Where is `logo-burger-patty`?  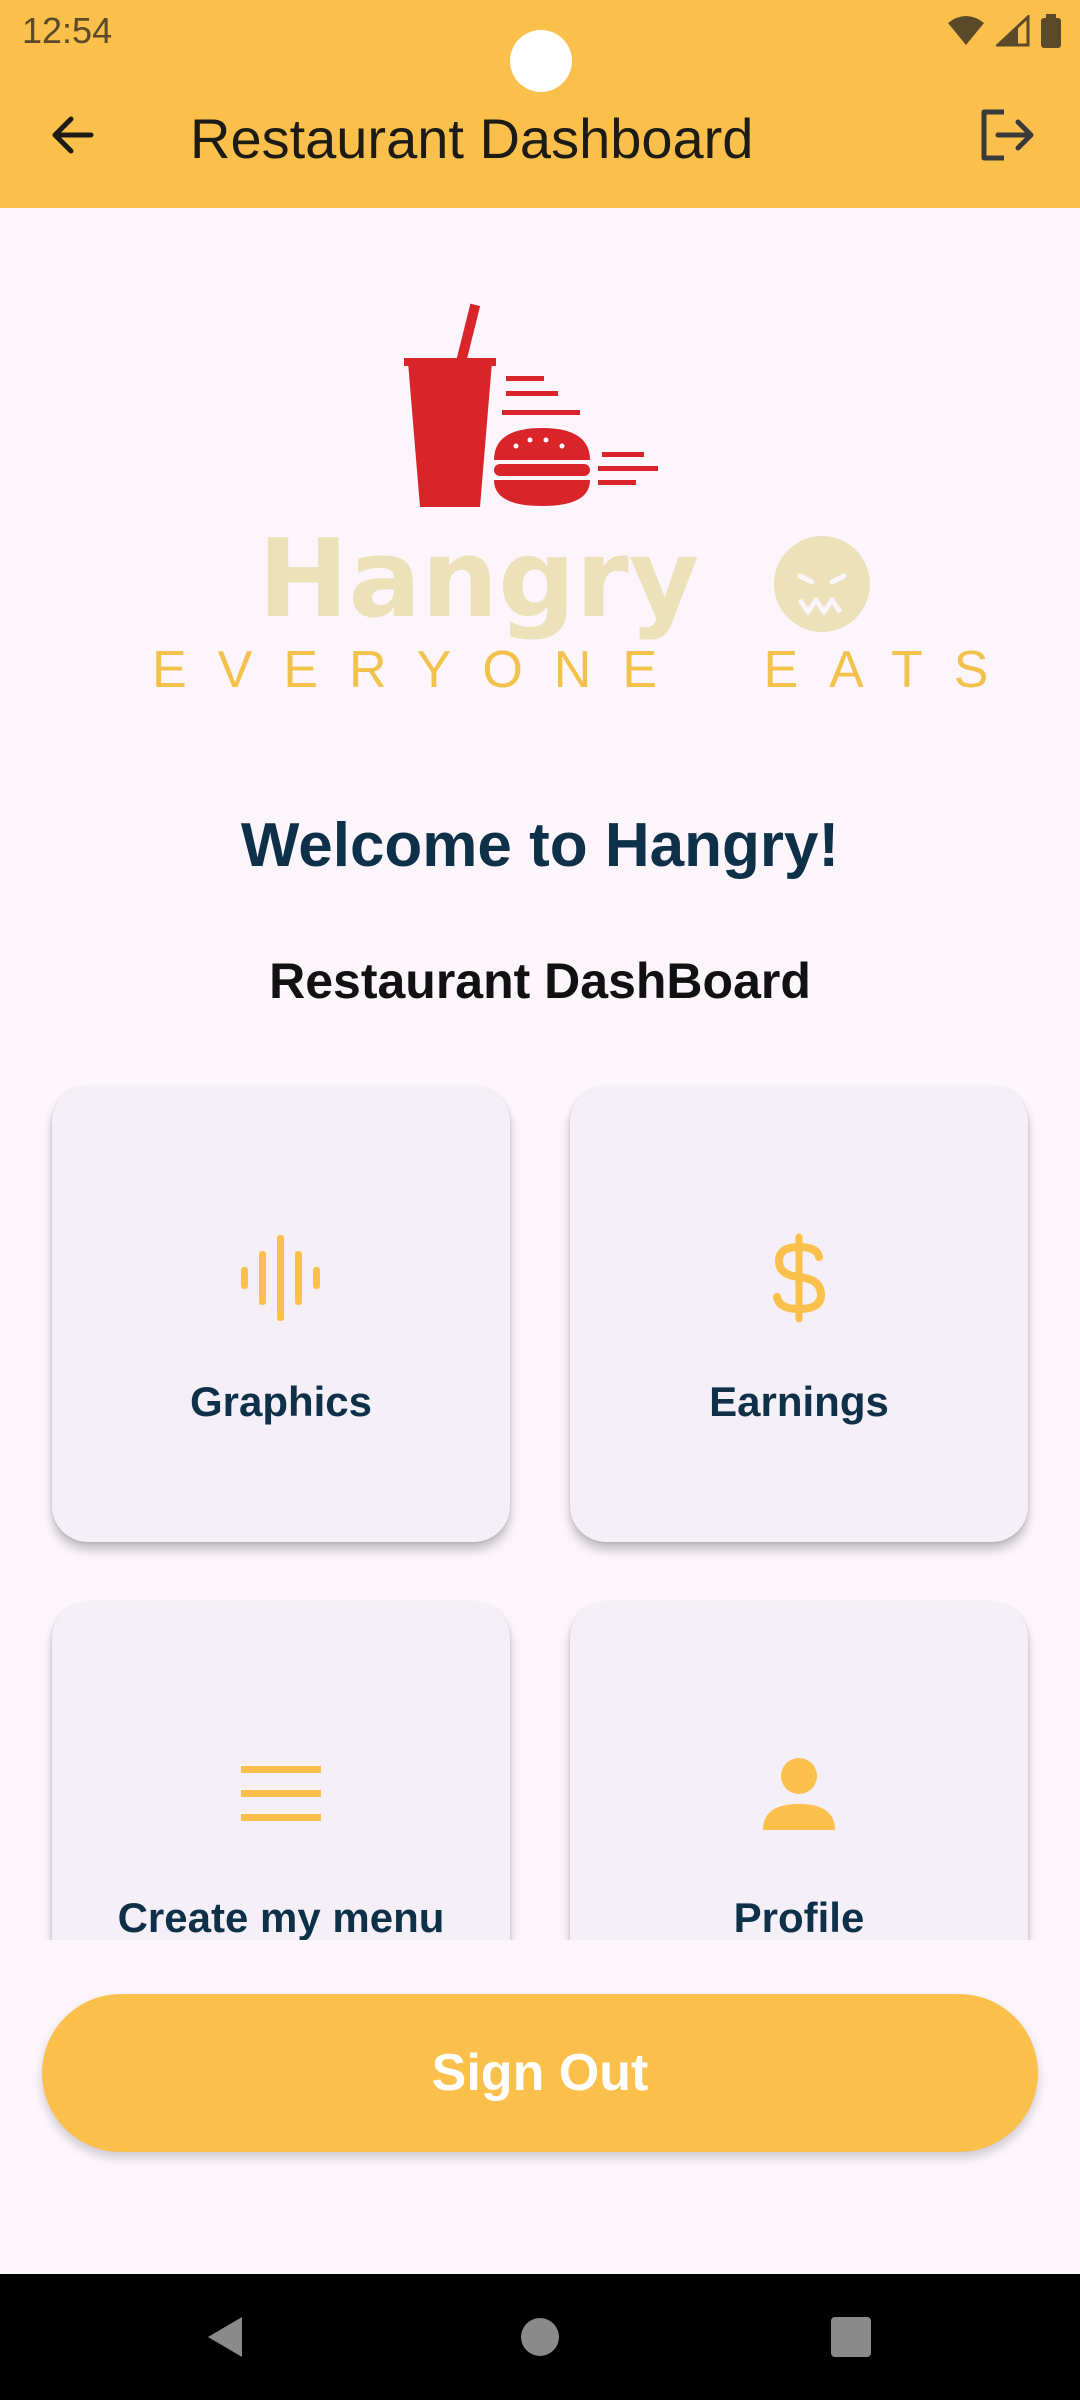 logo-burger-patty is located at coordinates (542, 470).